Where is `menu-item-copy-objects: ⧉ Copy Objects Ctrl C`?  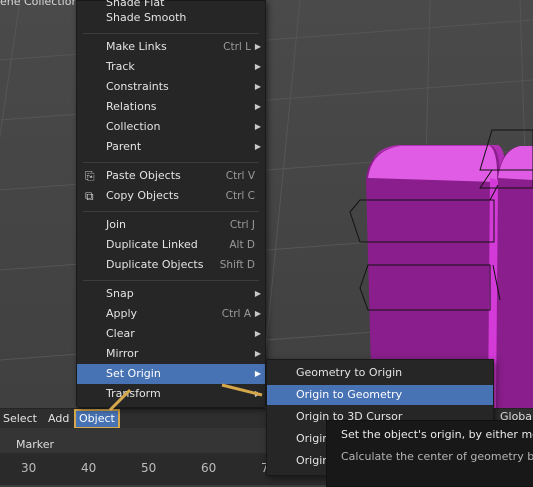 menu-item-copy-objects: ⧉ Copy Objects Ctrl C is located at coordinates (171, 196).